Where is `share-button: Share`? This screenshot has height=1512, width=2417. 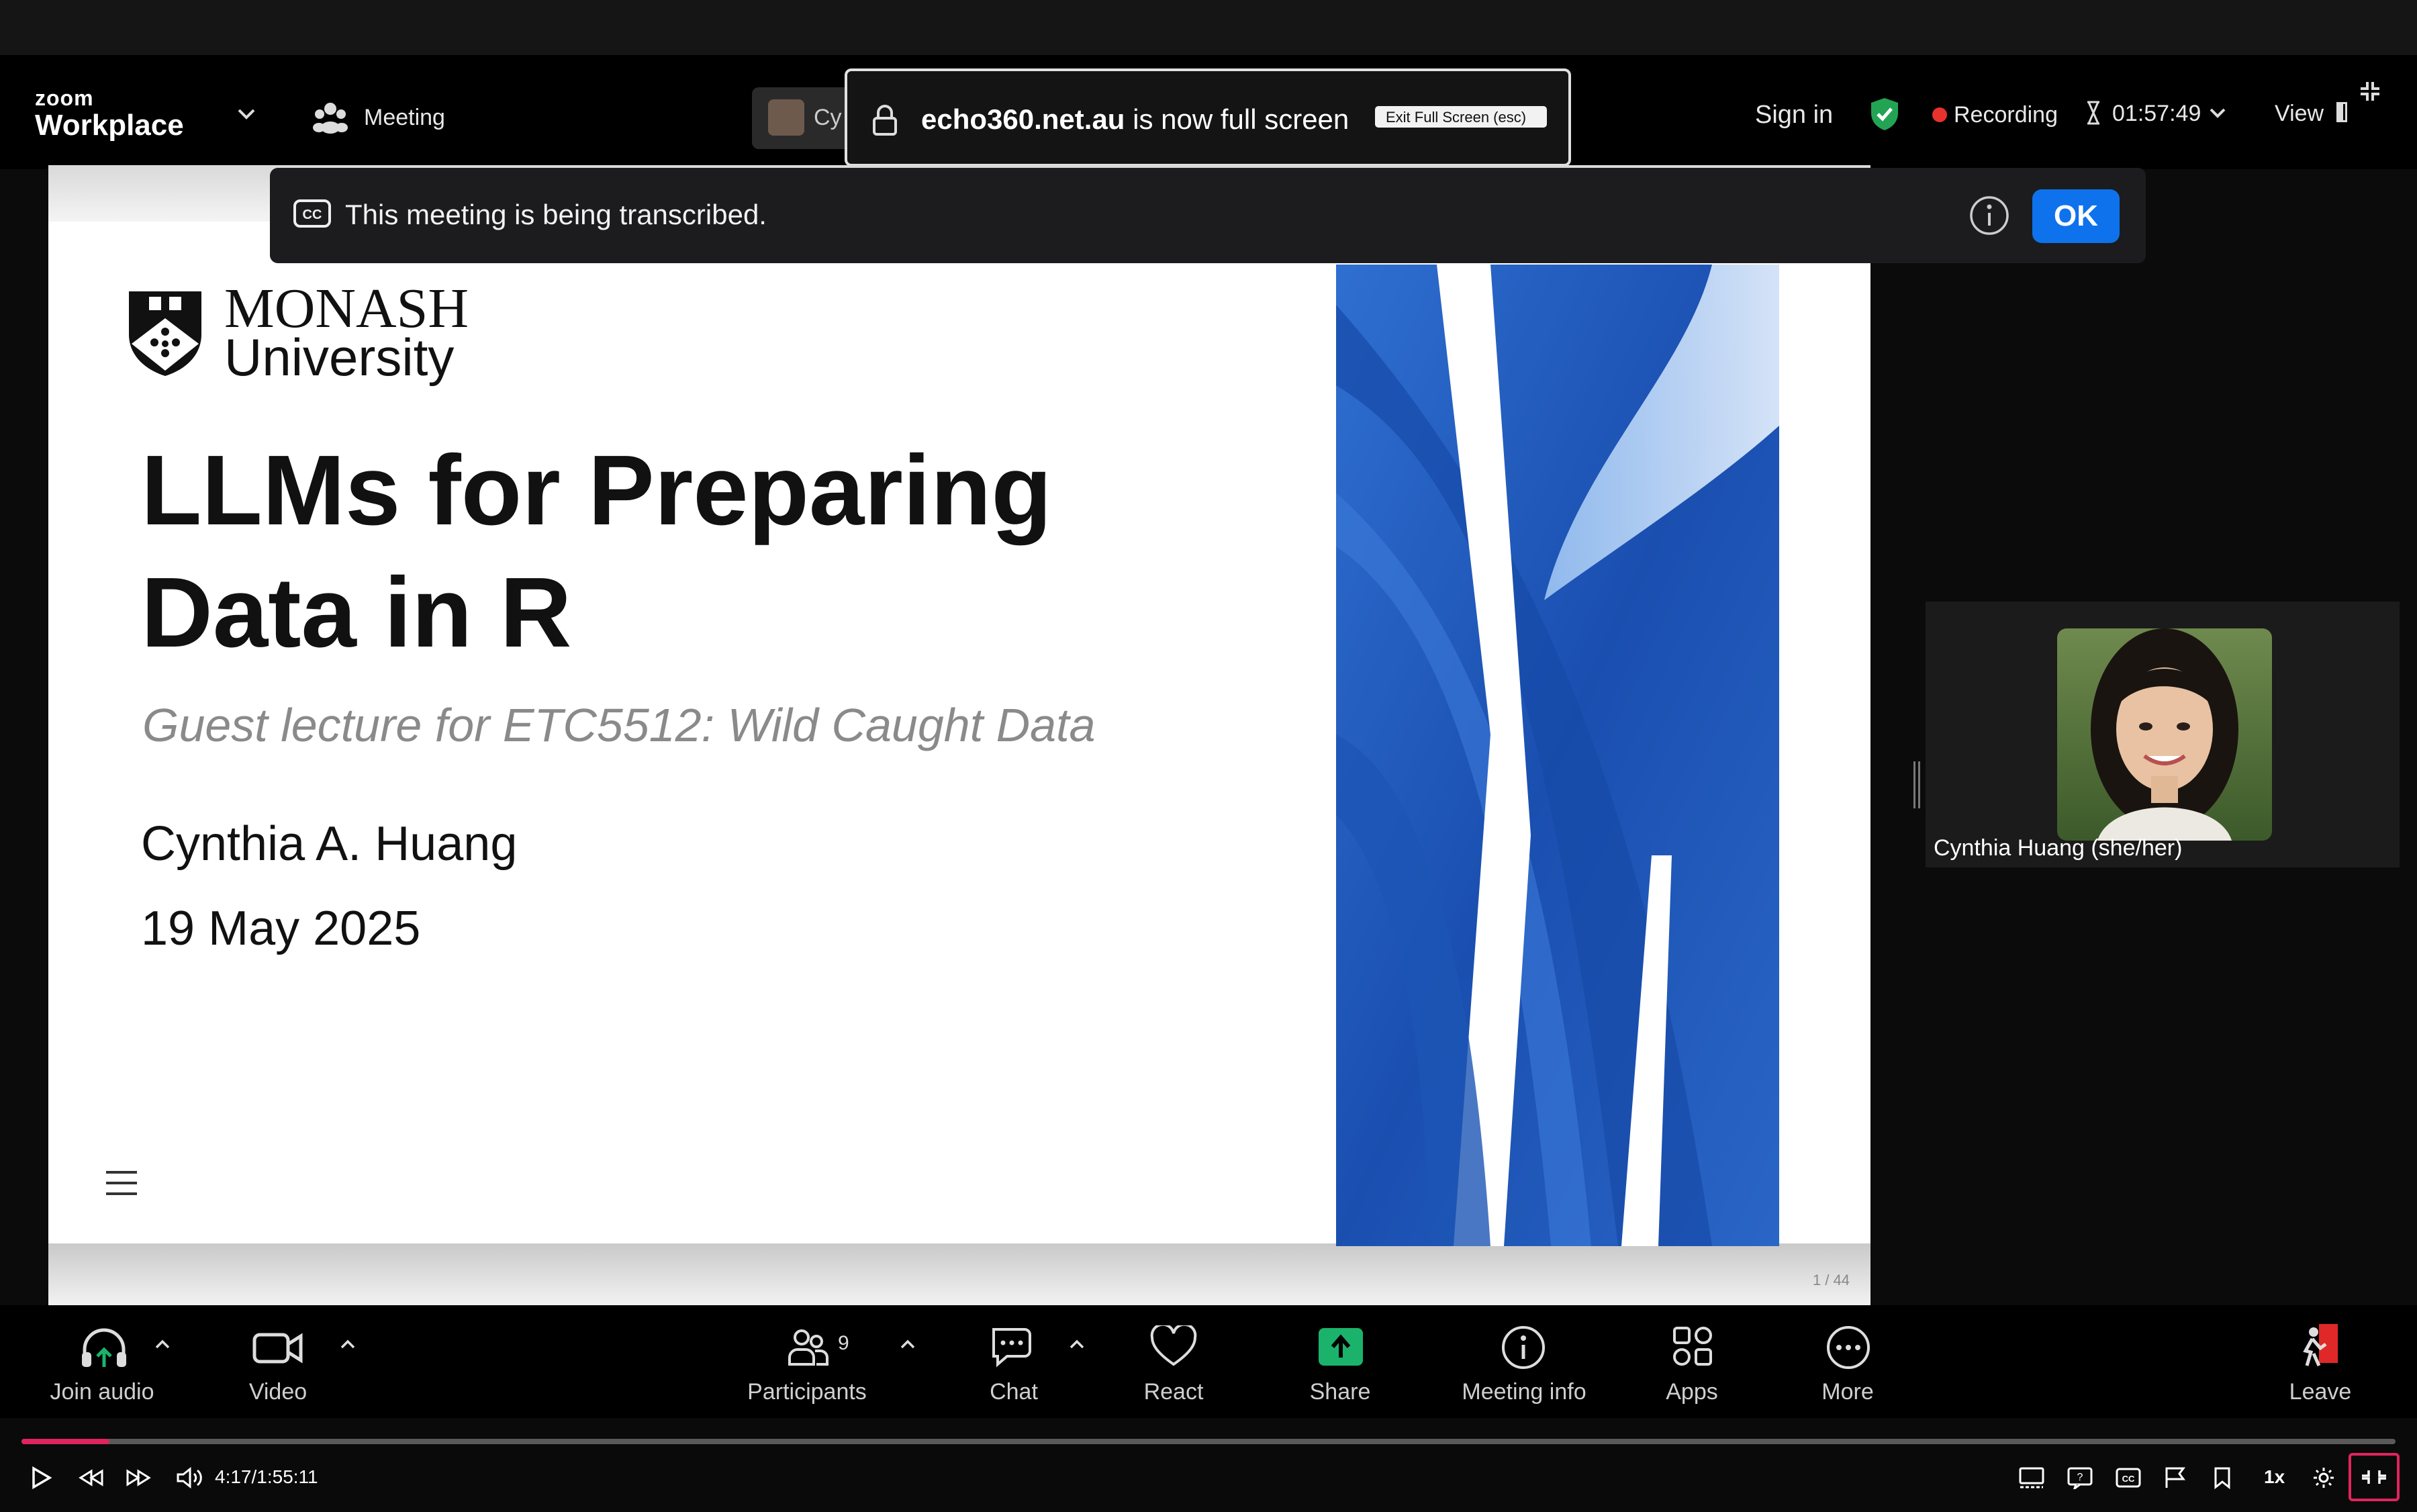
share-button: Share is located at coordinates (1340, 1392).